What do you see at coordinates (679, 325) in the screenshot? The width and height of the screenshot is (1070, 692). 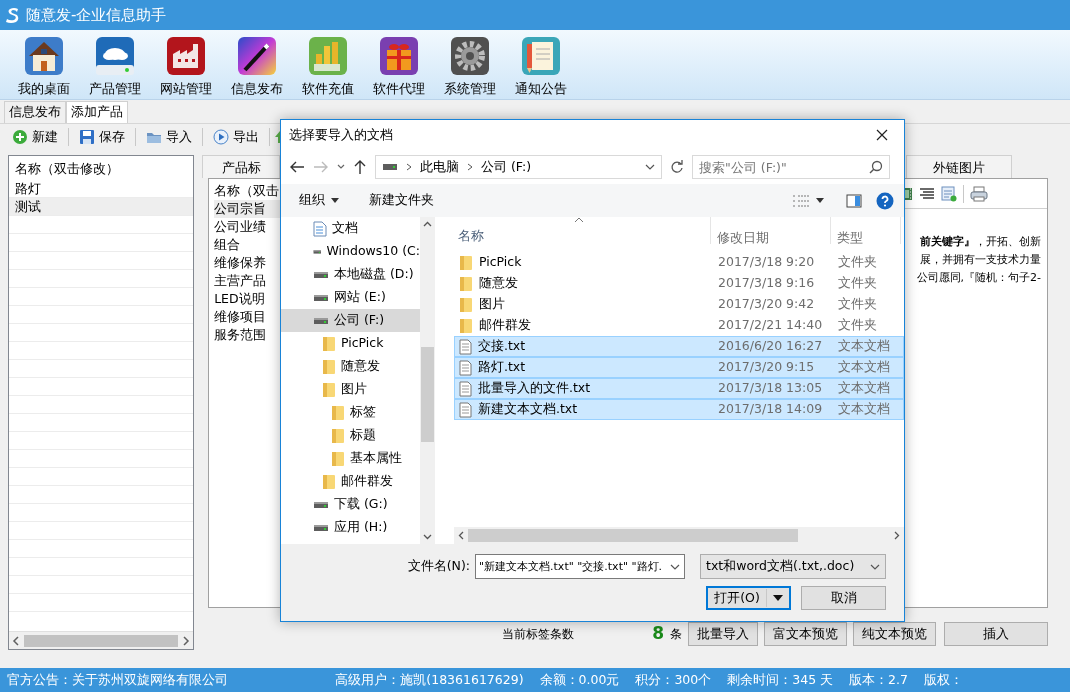 I see `file-row: 邮件群发 2017/2/21 14:40 文件夹` at bounding box center [679, 325].